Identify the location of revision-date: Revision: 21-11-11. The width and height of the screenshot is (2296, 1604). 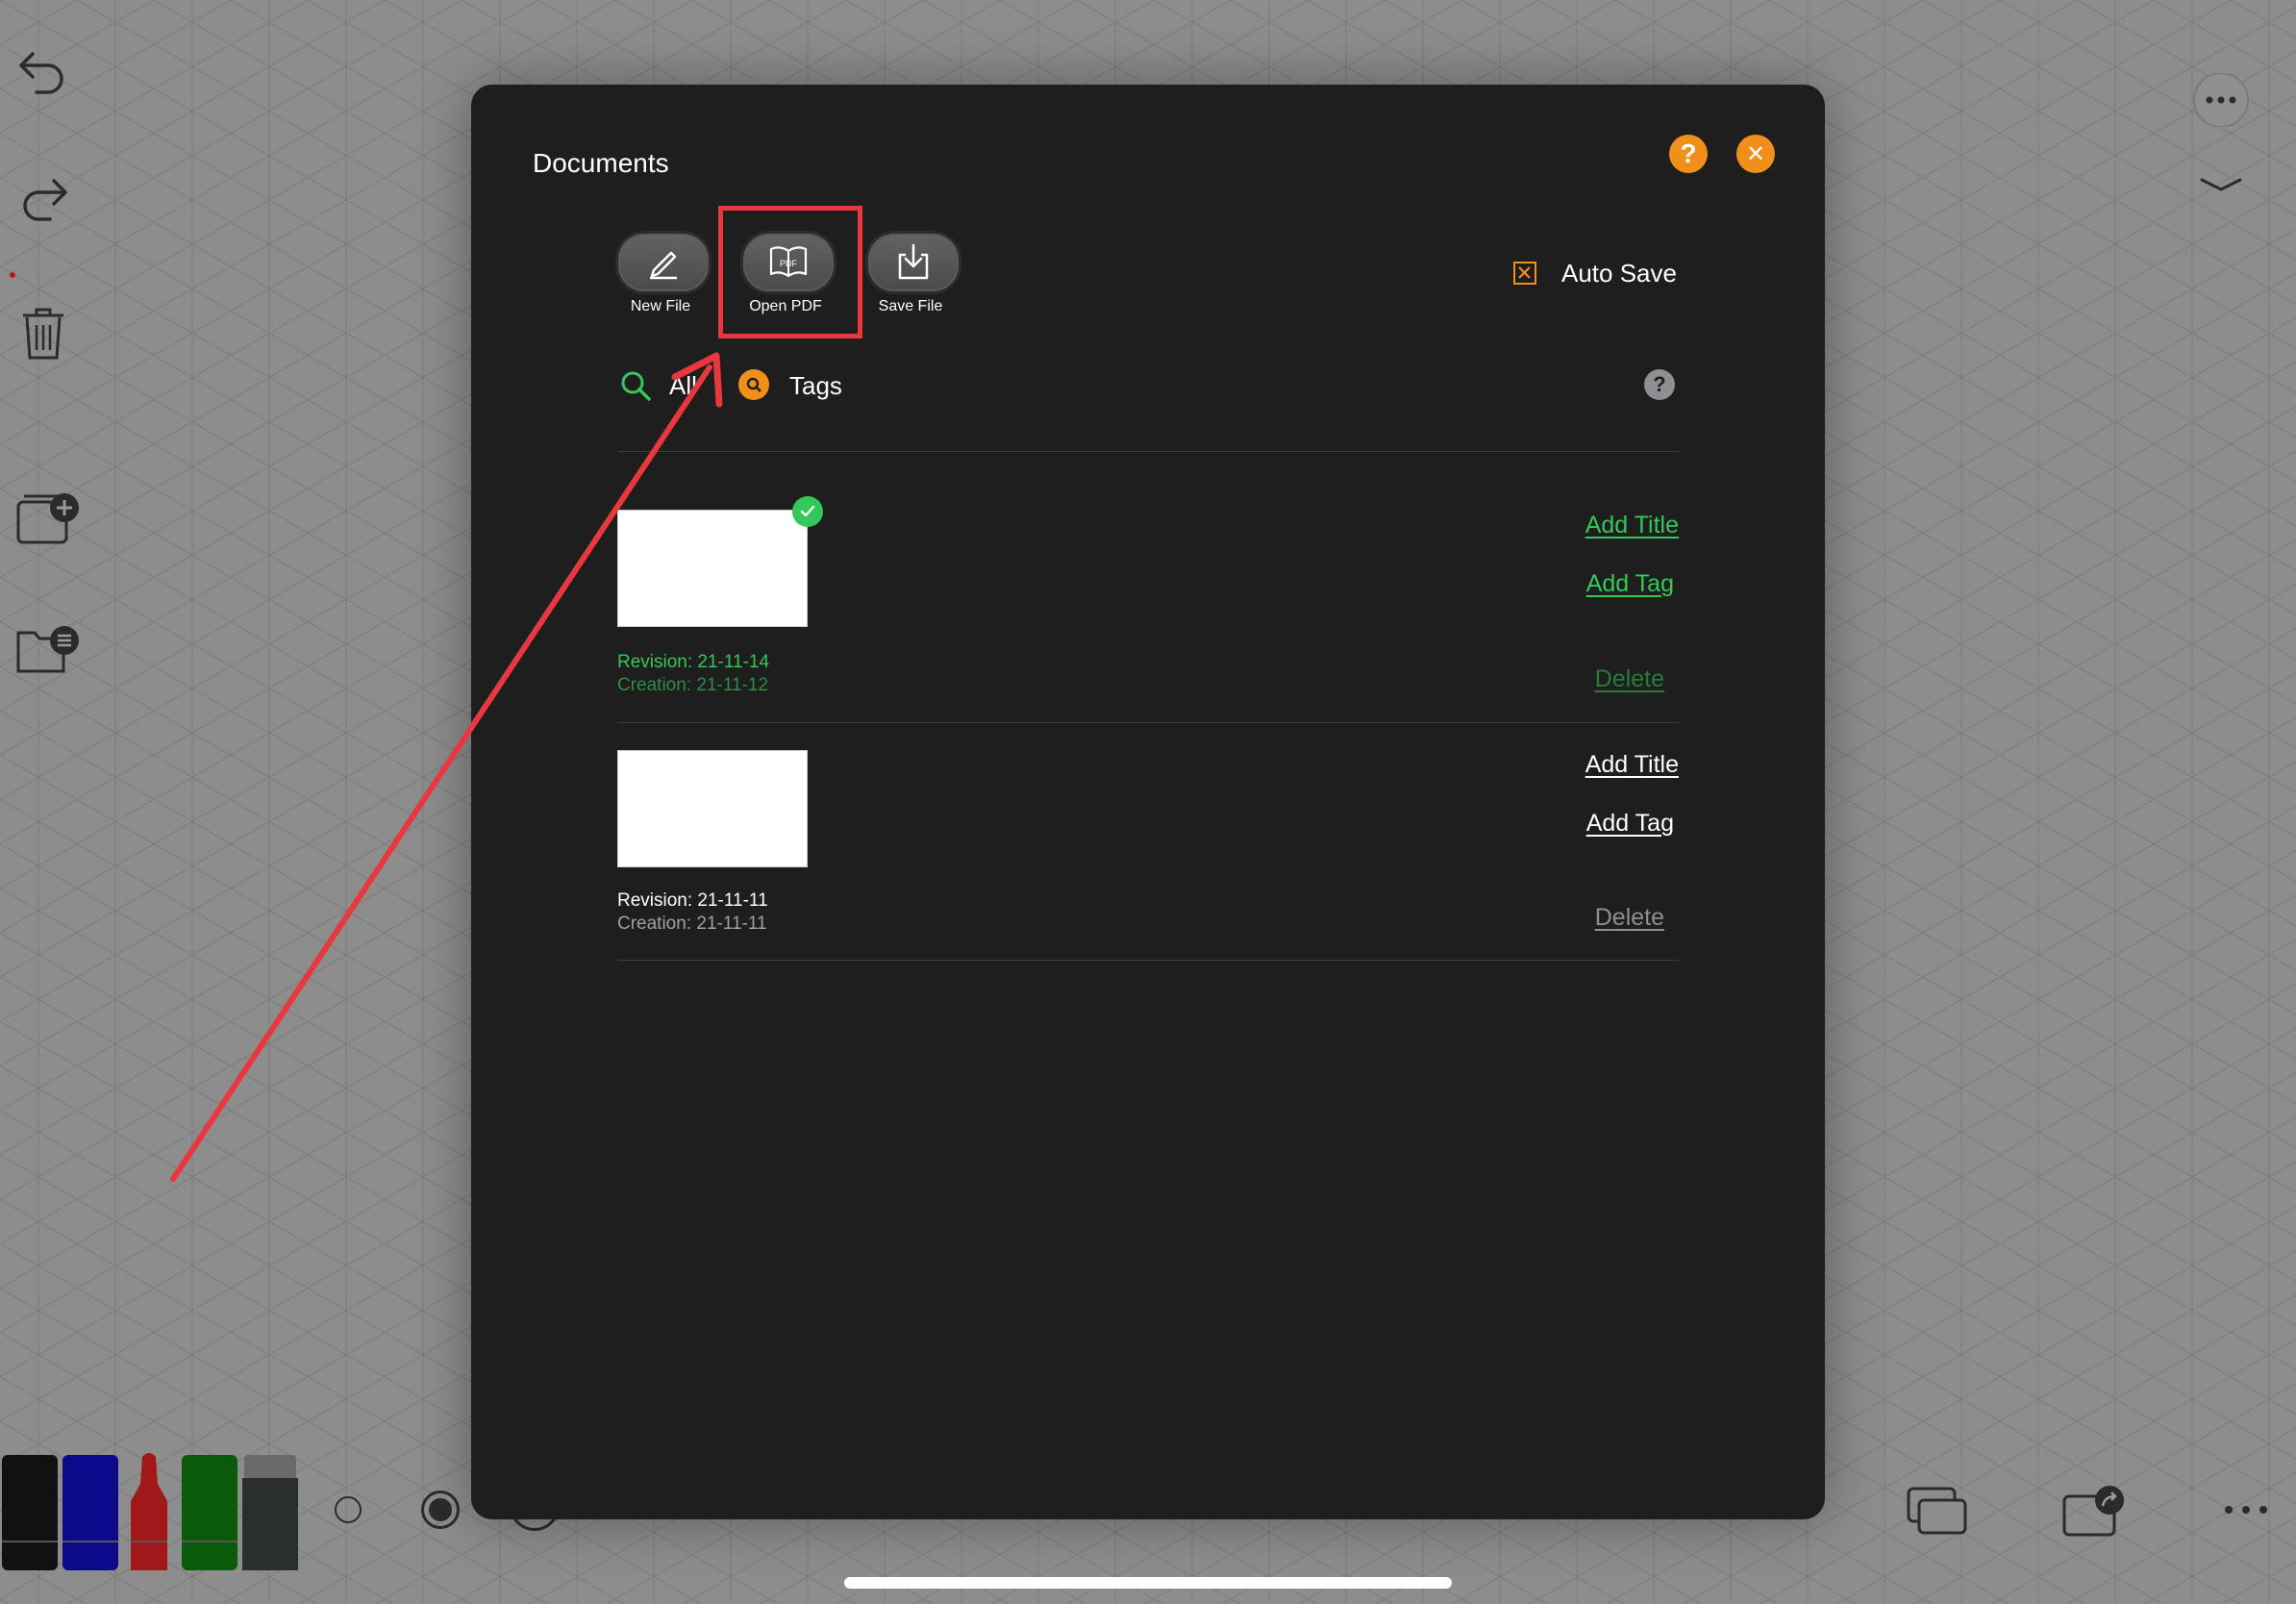
(692, 900).